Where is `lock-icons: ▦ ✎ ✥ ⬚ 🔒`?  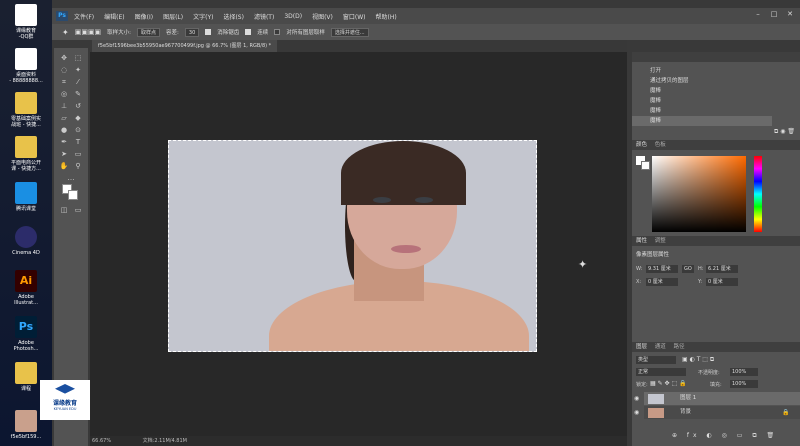
lock-icons: ▦ ✎ ✥ ⬚ 🔒 is located at coordinates (668, 383).